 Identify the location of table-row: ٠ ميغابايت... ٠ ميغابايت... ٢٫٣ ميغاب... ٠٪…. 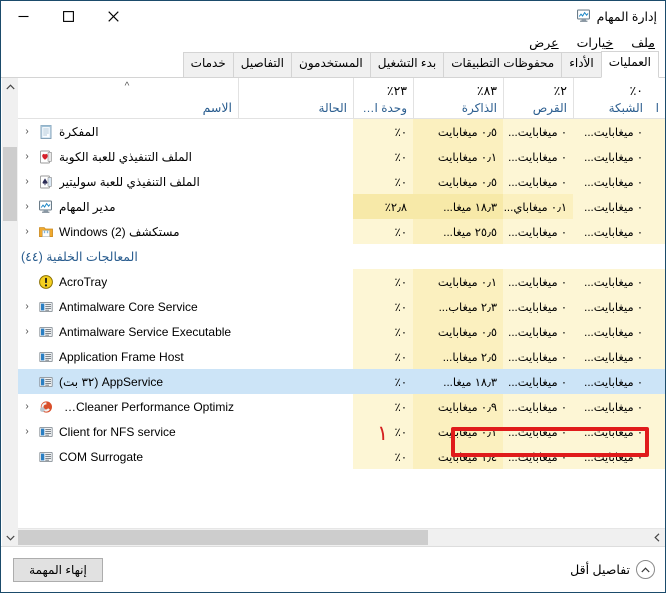
(333, 306).